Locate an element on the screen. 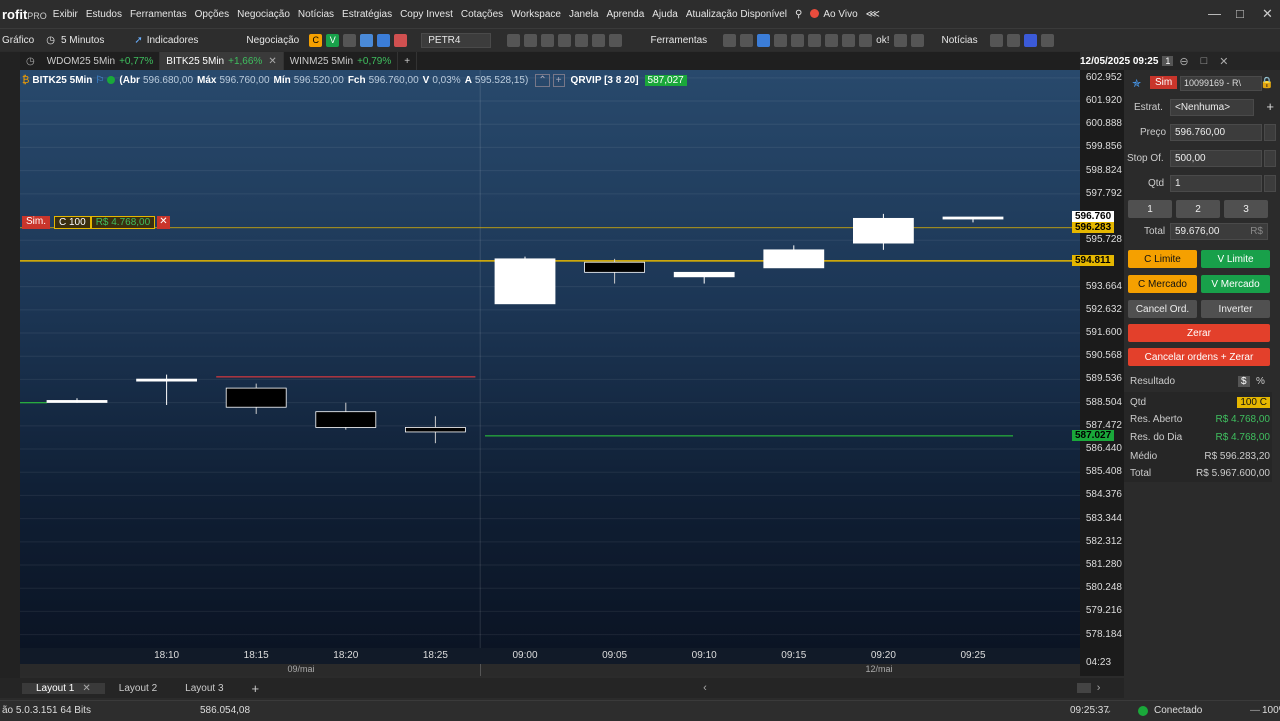  account-select: 10099169 - R\ is located at coordinates (1221, 83).